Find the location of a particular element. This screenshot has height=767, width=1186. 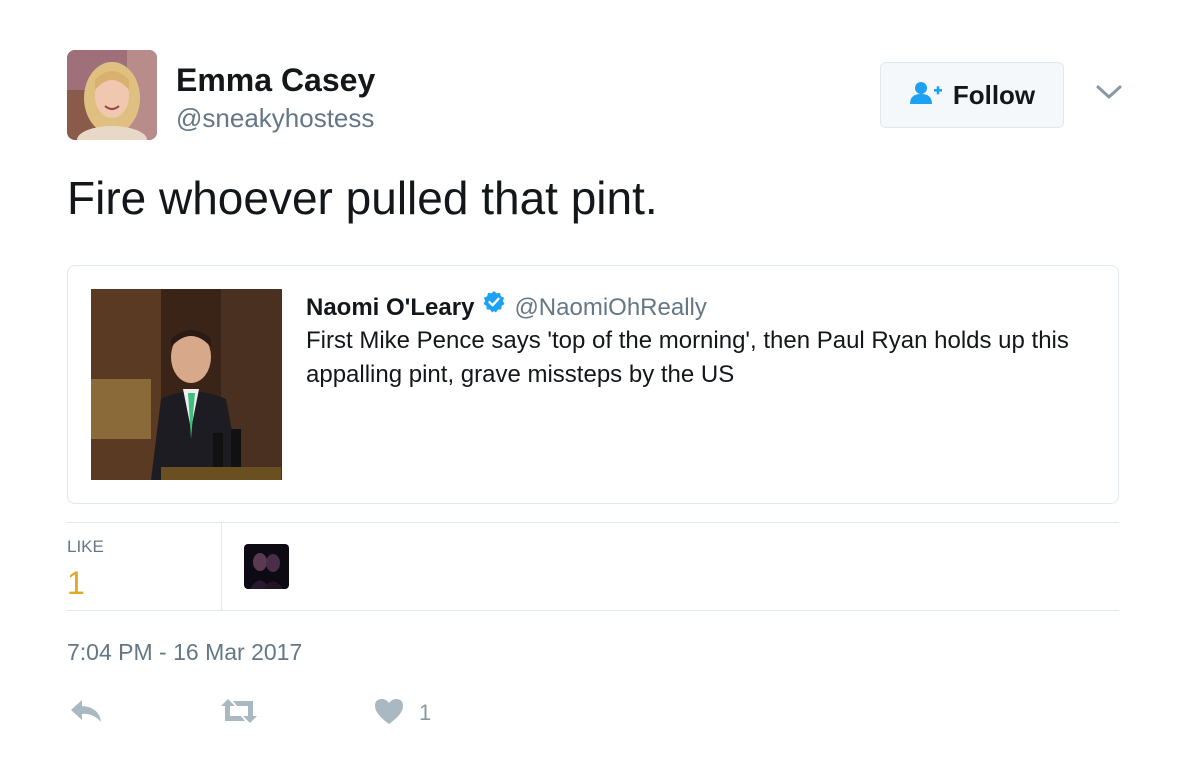

author-display-name: Emma Casey is located at coordinates (275, 80).